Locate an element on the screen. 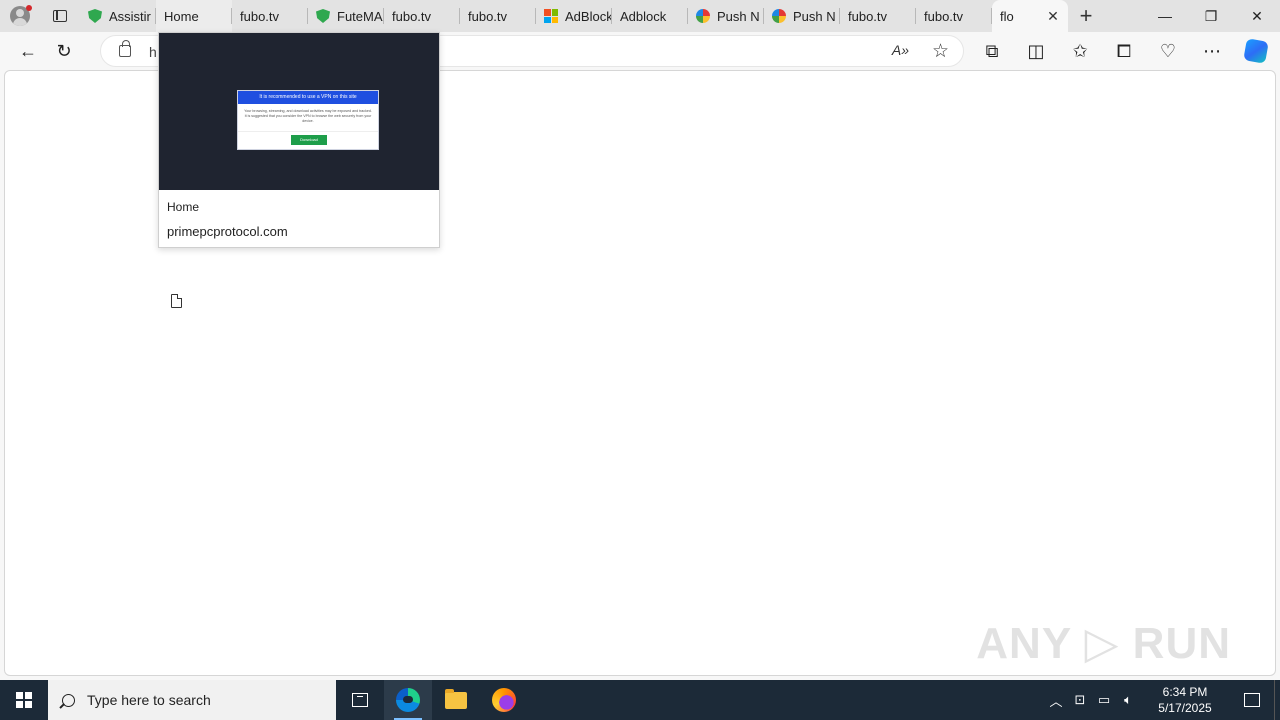  start-button is located at coordinates (24, 700).